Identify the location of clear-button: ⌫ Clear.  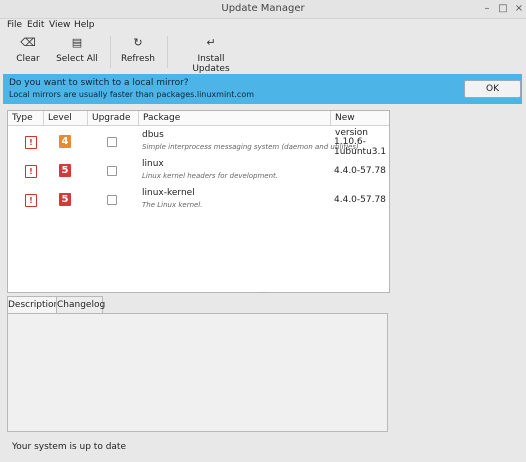
(28, 52).